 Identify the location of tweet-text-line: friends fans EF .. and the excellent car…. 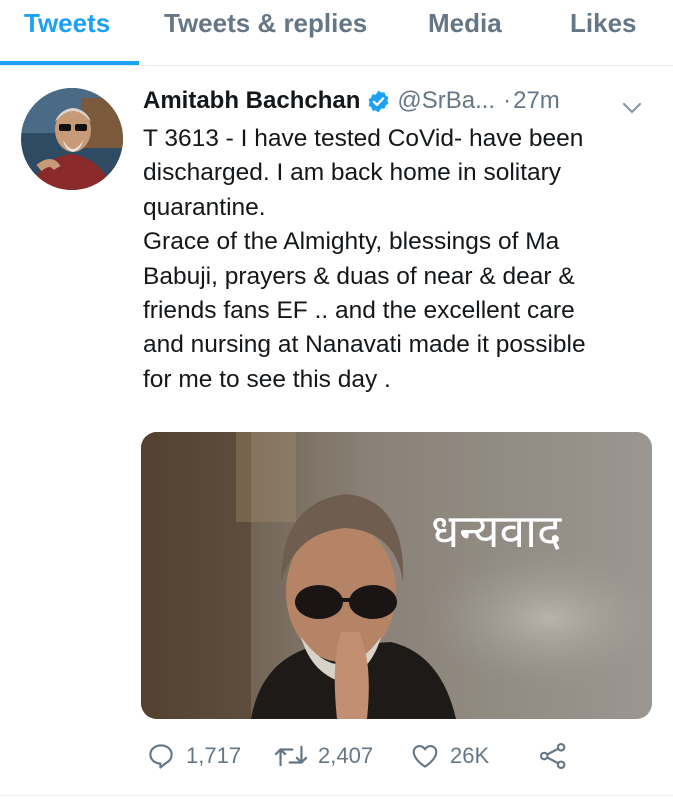
(359, 311).